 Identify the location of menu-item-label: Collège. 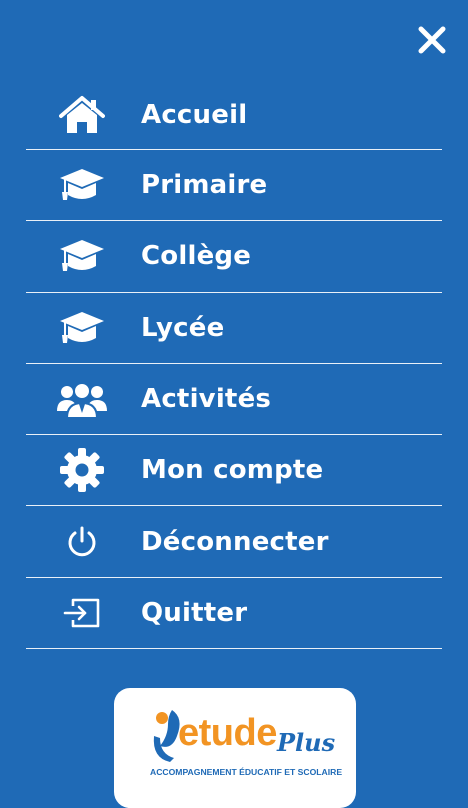
(196, 256).